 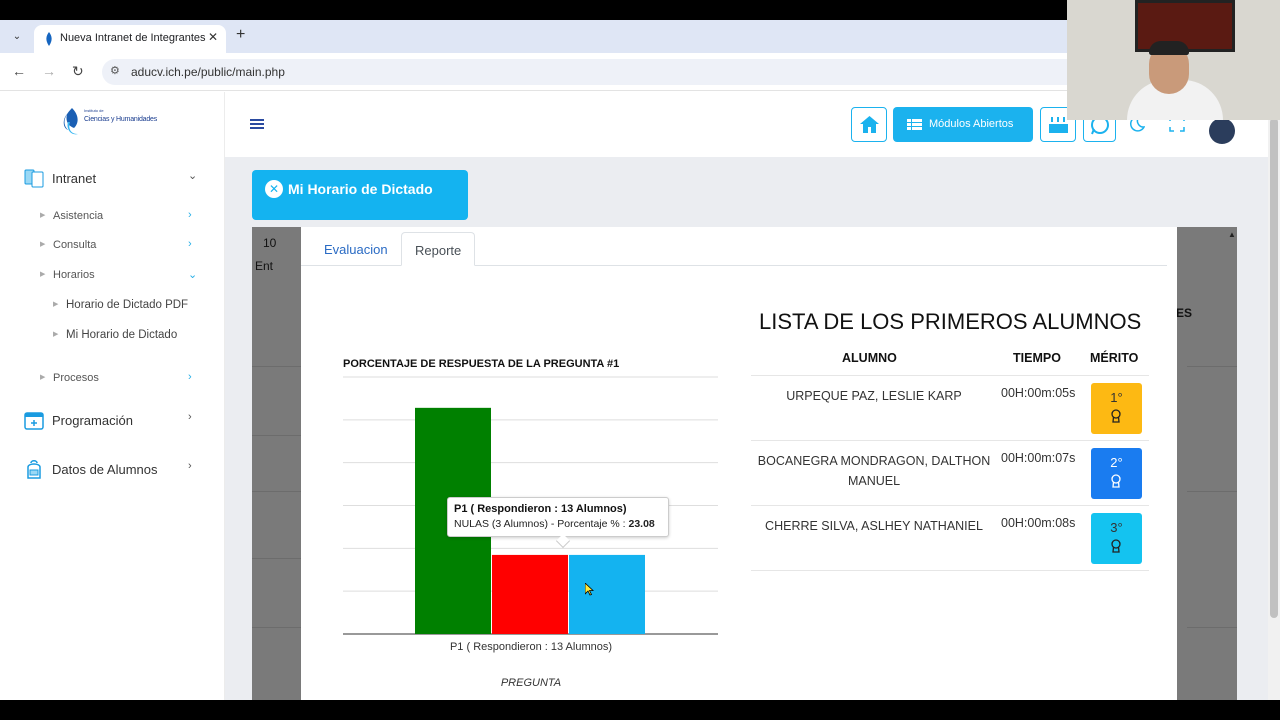 I want to click on logo-text-small: Instituto de, so click(x=94, y=110).